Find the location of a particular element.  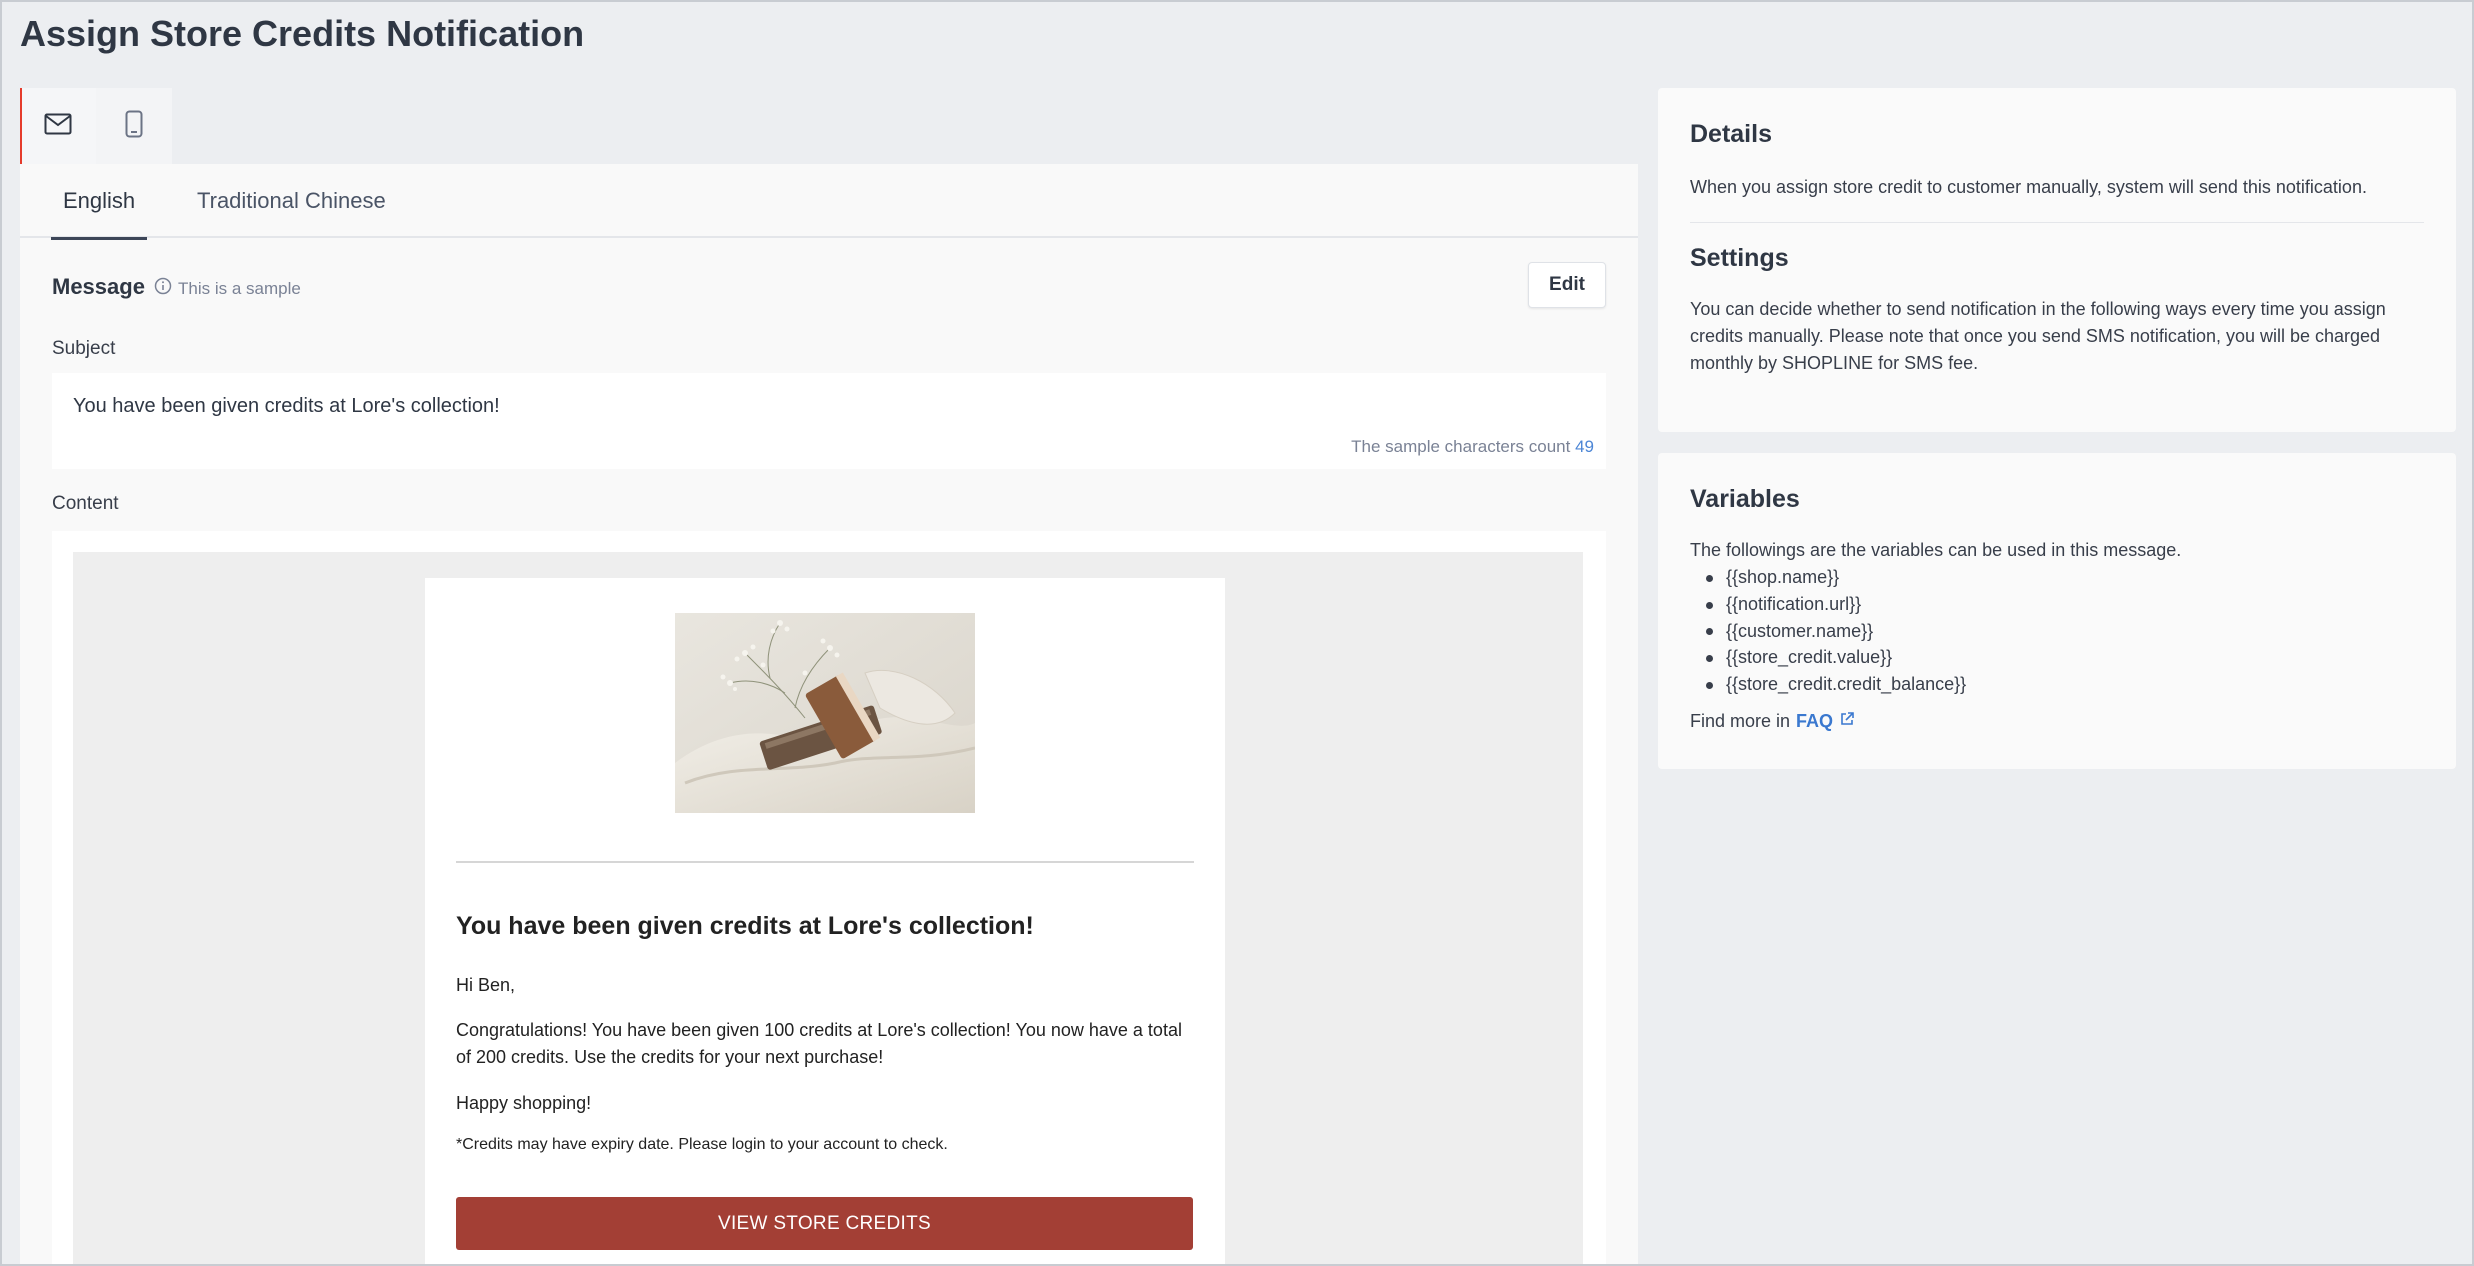

faq-link: FAQ is located at coordinates (1814, 721).